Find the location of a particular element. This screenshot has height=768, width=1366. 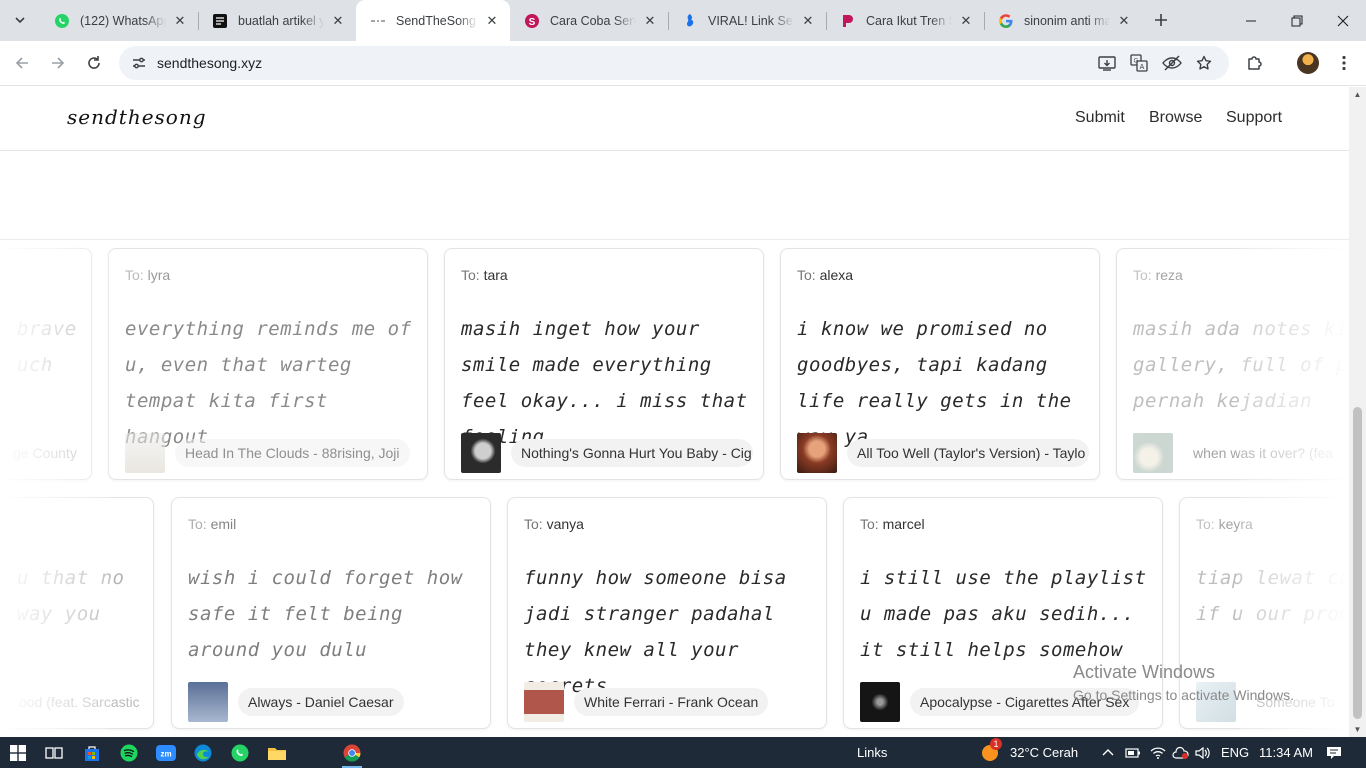

tab-title: Cara Coba Send is located at coordinates (593, 20).